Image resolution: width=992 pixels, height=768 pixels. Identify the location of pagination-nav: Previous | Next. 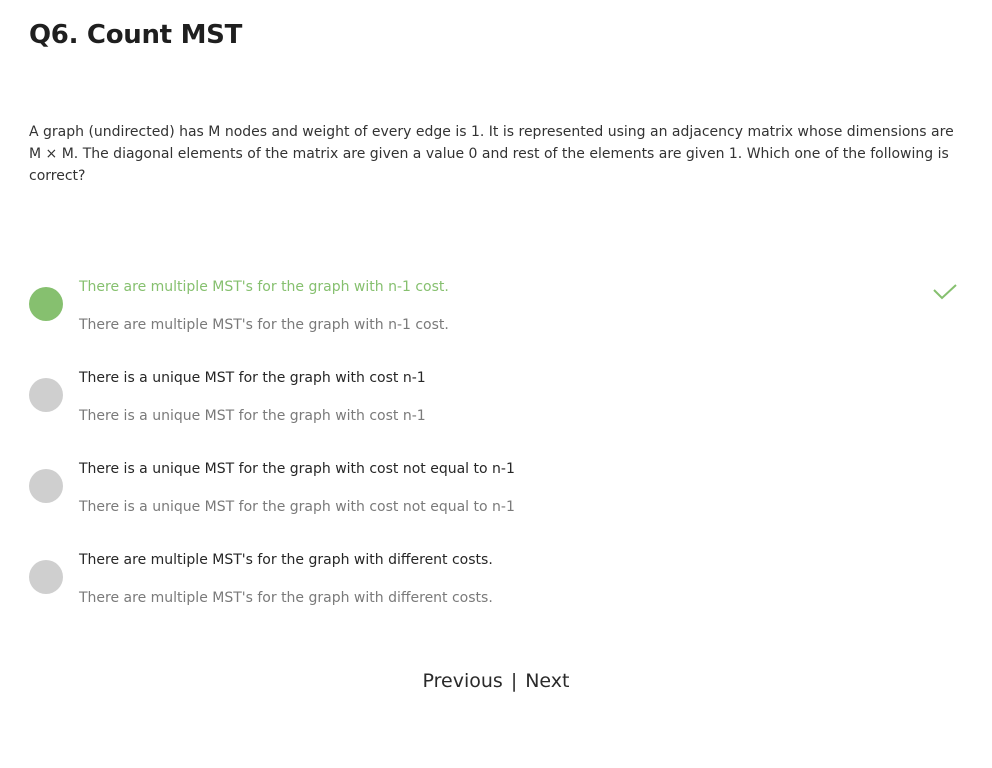
(496, 681).